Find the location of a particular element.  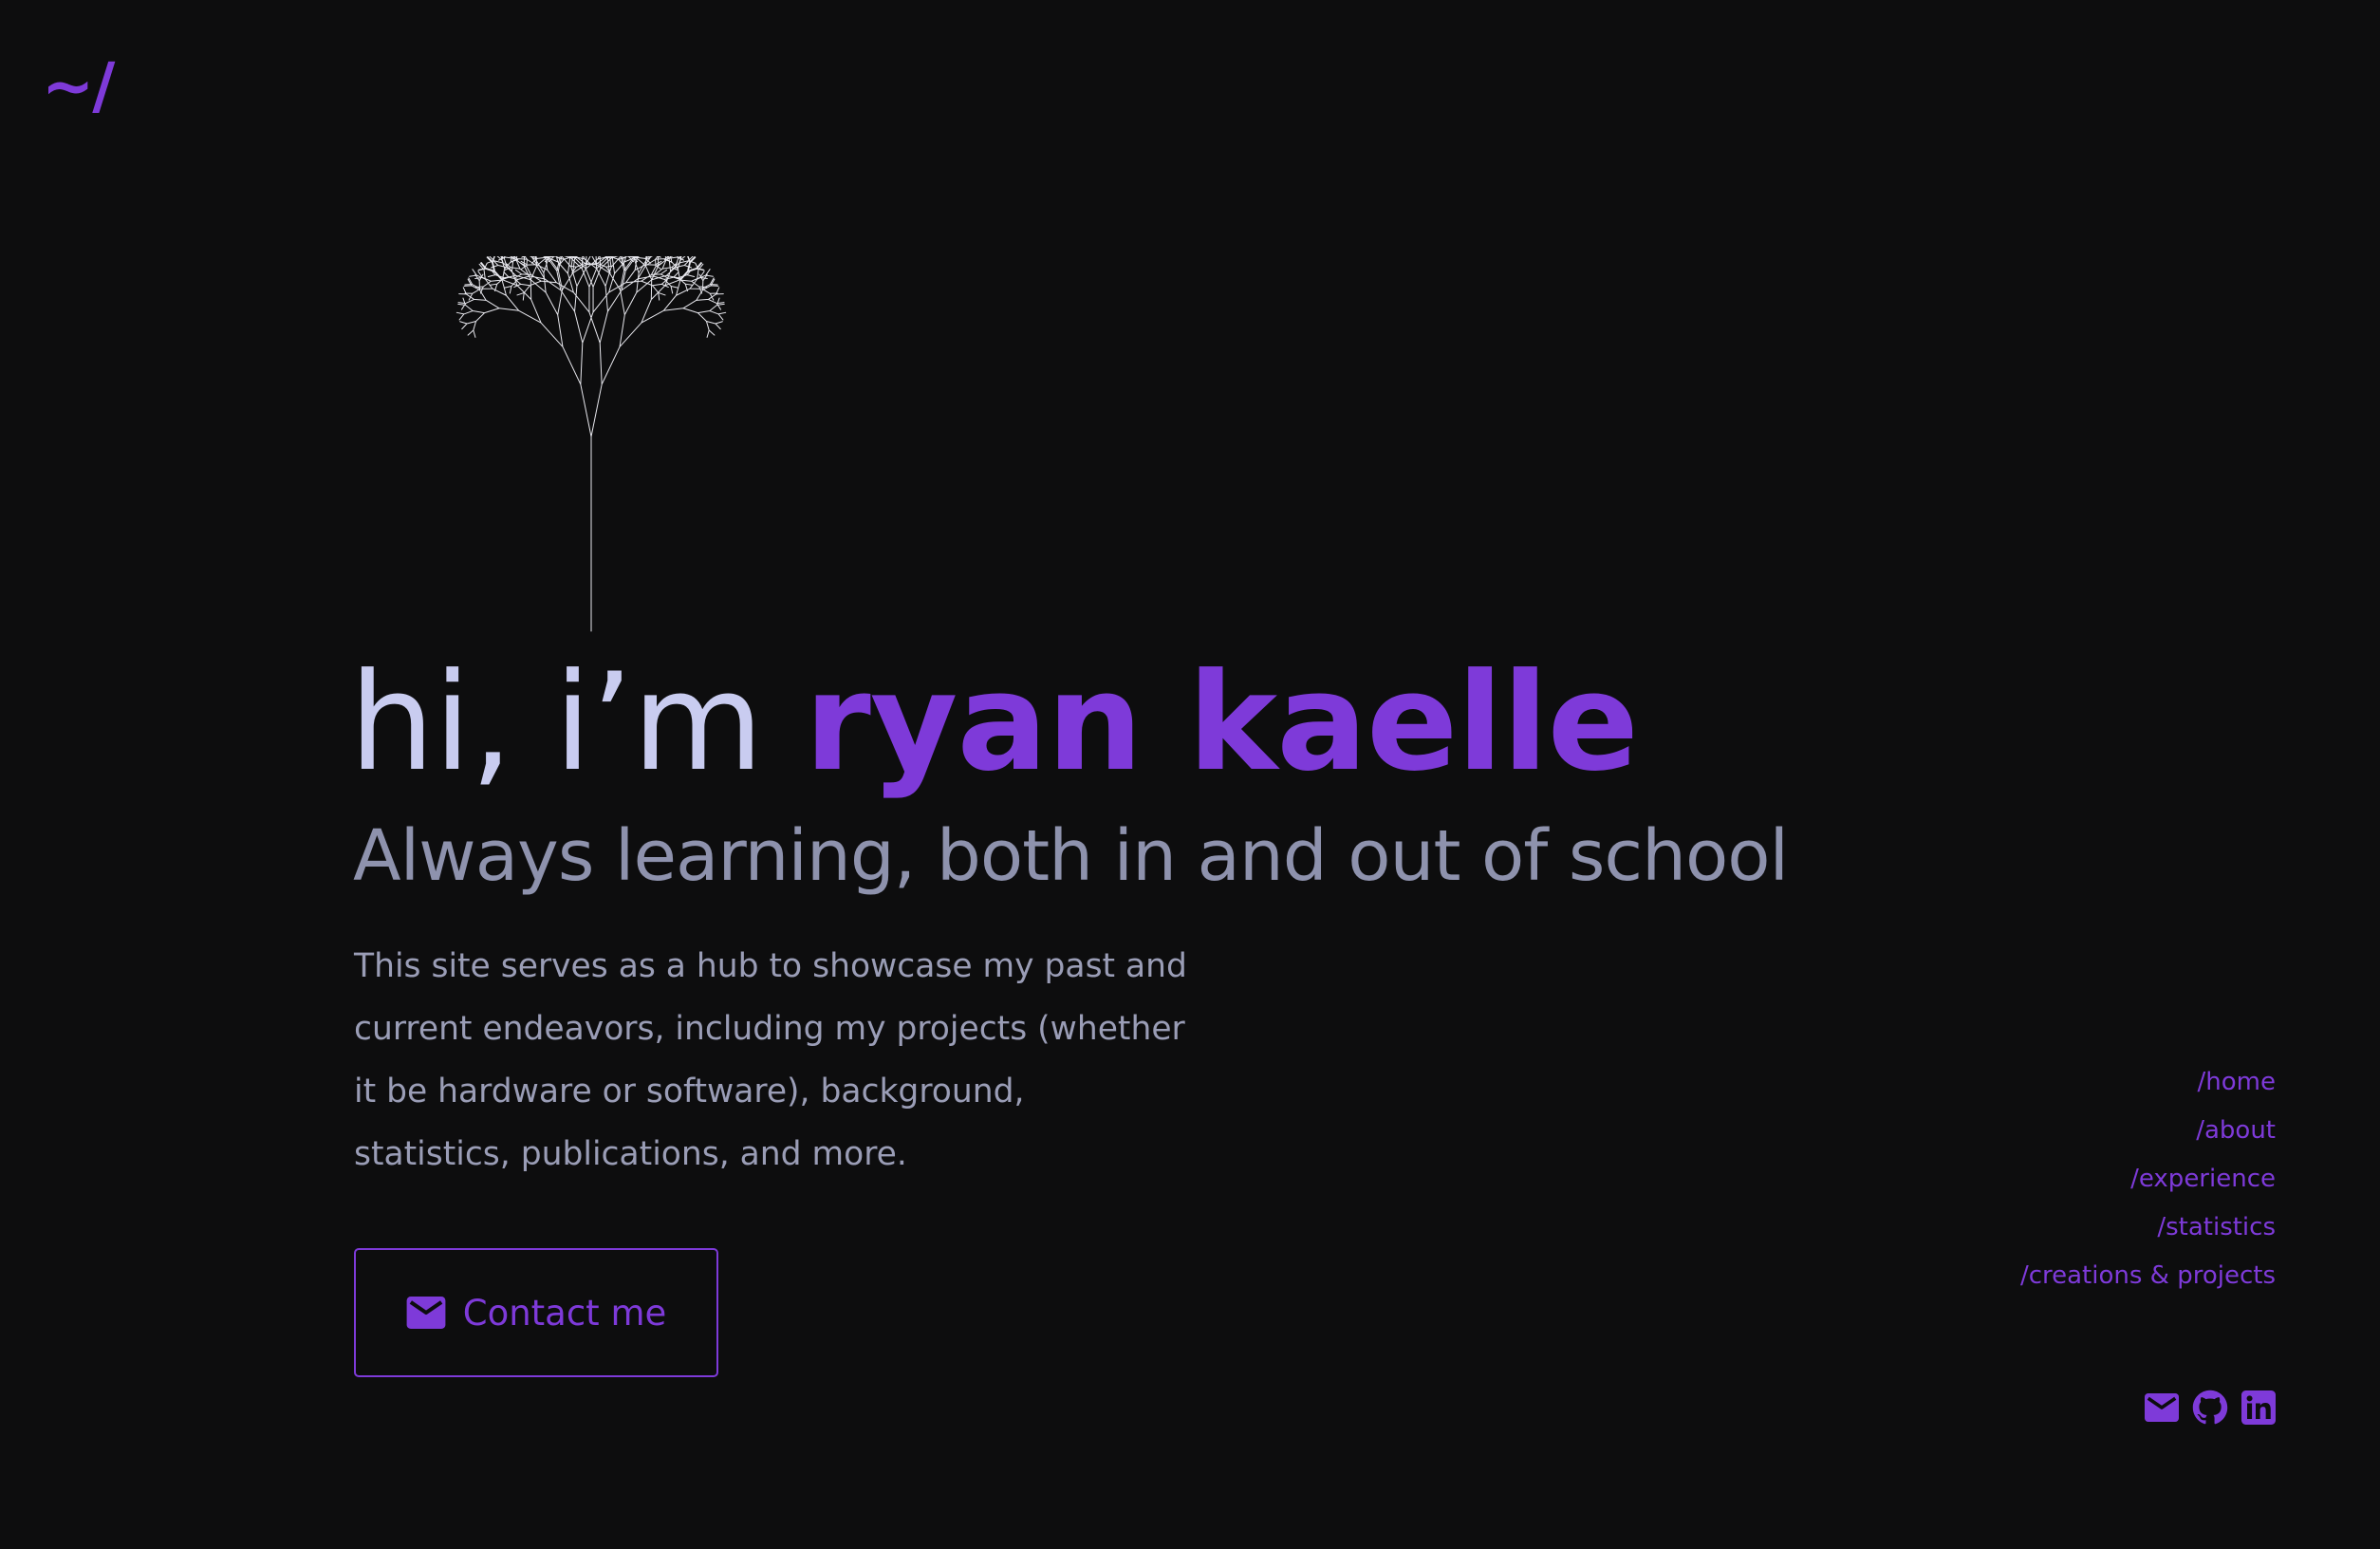

contact-me-button: Contact me is located at coordinates (536, 1312).